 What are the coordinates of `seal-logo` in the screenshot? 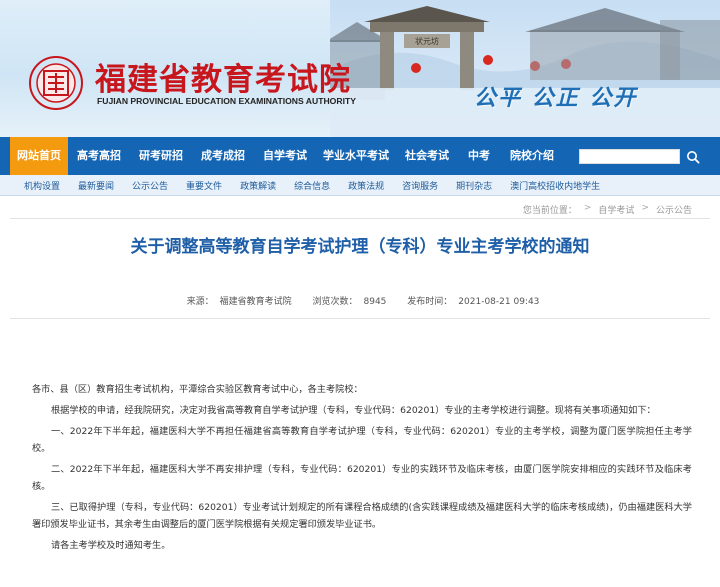 It's located at (56, 83).